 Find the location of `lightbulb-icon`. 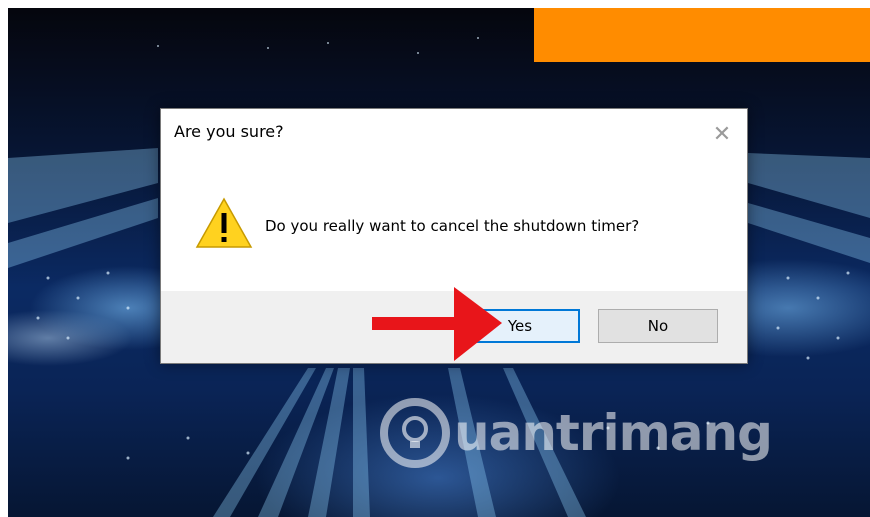

lightbulb-icon is located at coordinates (415, 433).